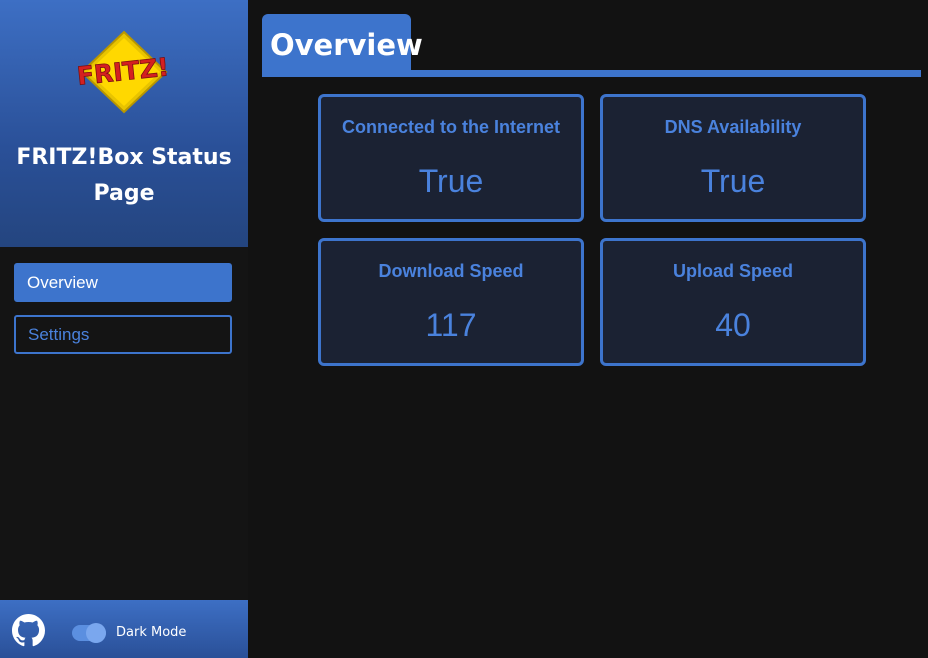 The image size is (928, 658). What do you see at coordinates (124, 175) in the screenshot?
I see `sidebar-title: FRITZ!Box Status Page` at bounding box center [124, 175].